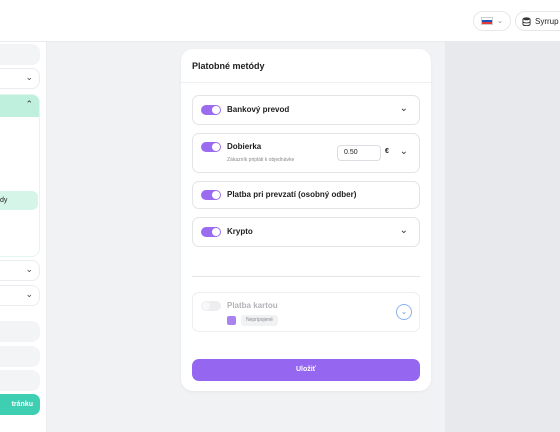 The height and width of the screenshot is (432, 560). Describe the element at coordinates (547, 21) in the screenshot. I see `user-name: Syrrup` at that location.